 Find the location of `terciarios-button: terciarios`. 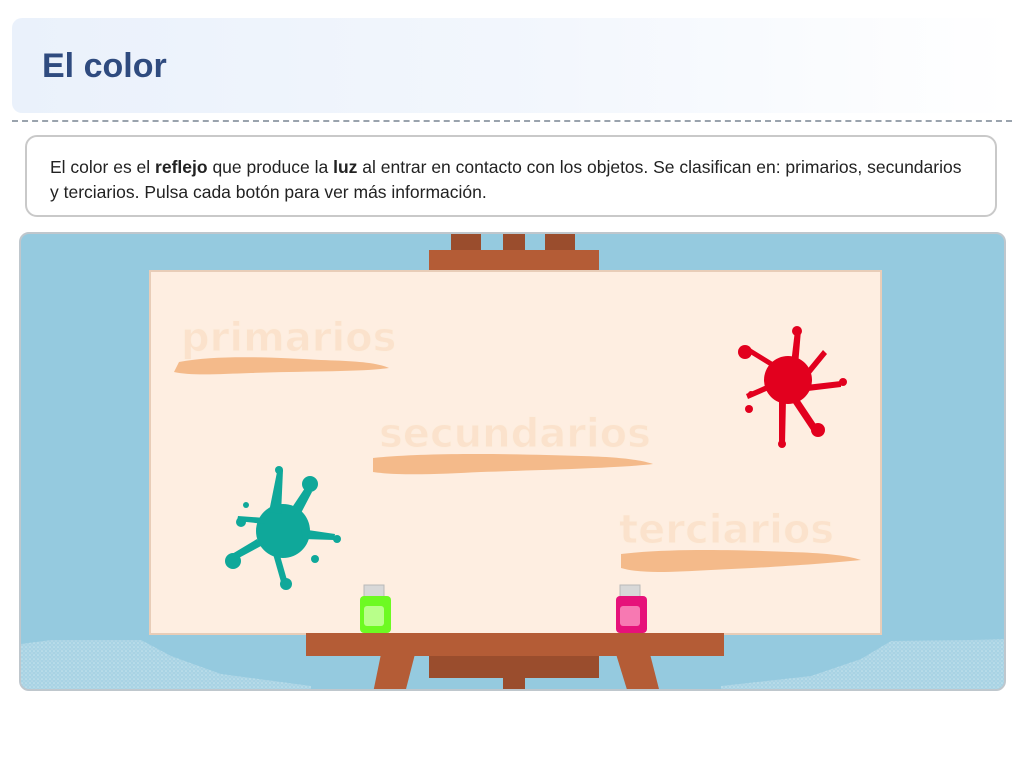

terciarios-button: terciarios is located at coordinates (740, 539).